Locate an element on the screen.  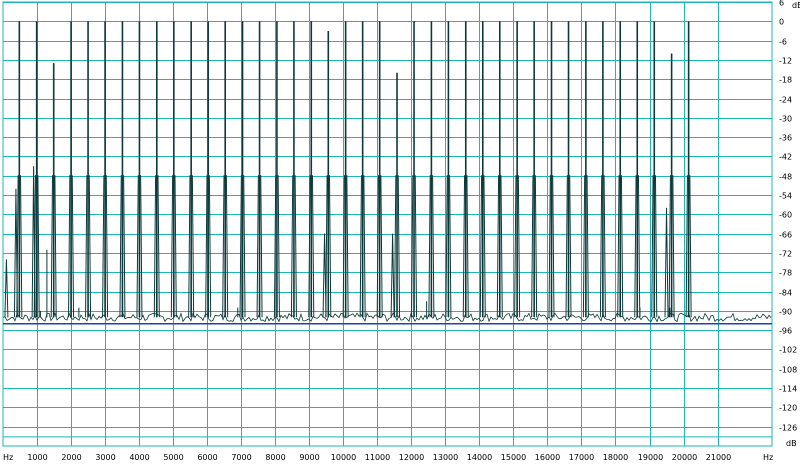
y-unit-label-top: dB is located at coordinates (796, 5).